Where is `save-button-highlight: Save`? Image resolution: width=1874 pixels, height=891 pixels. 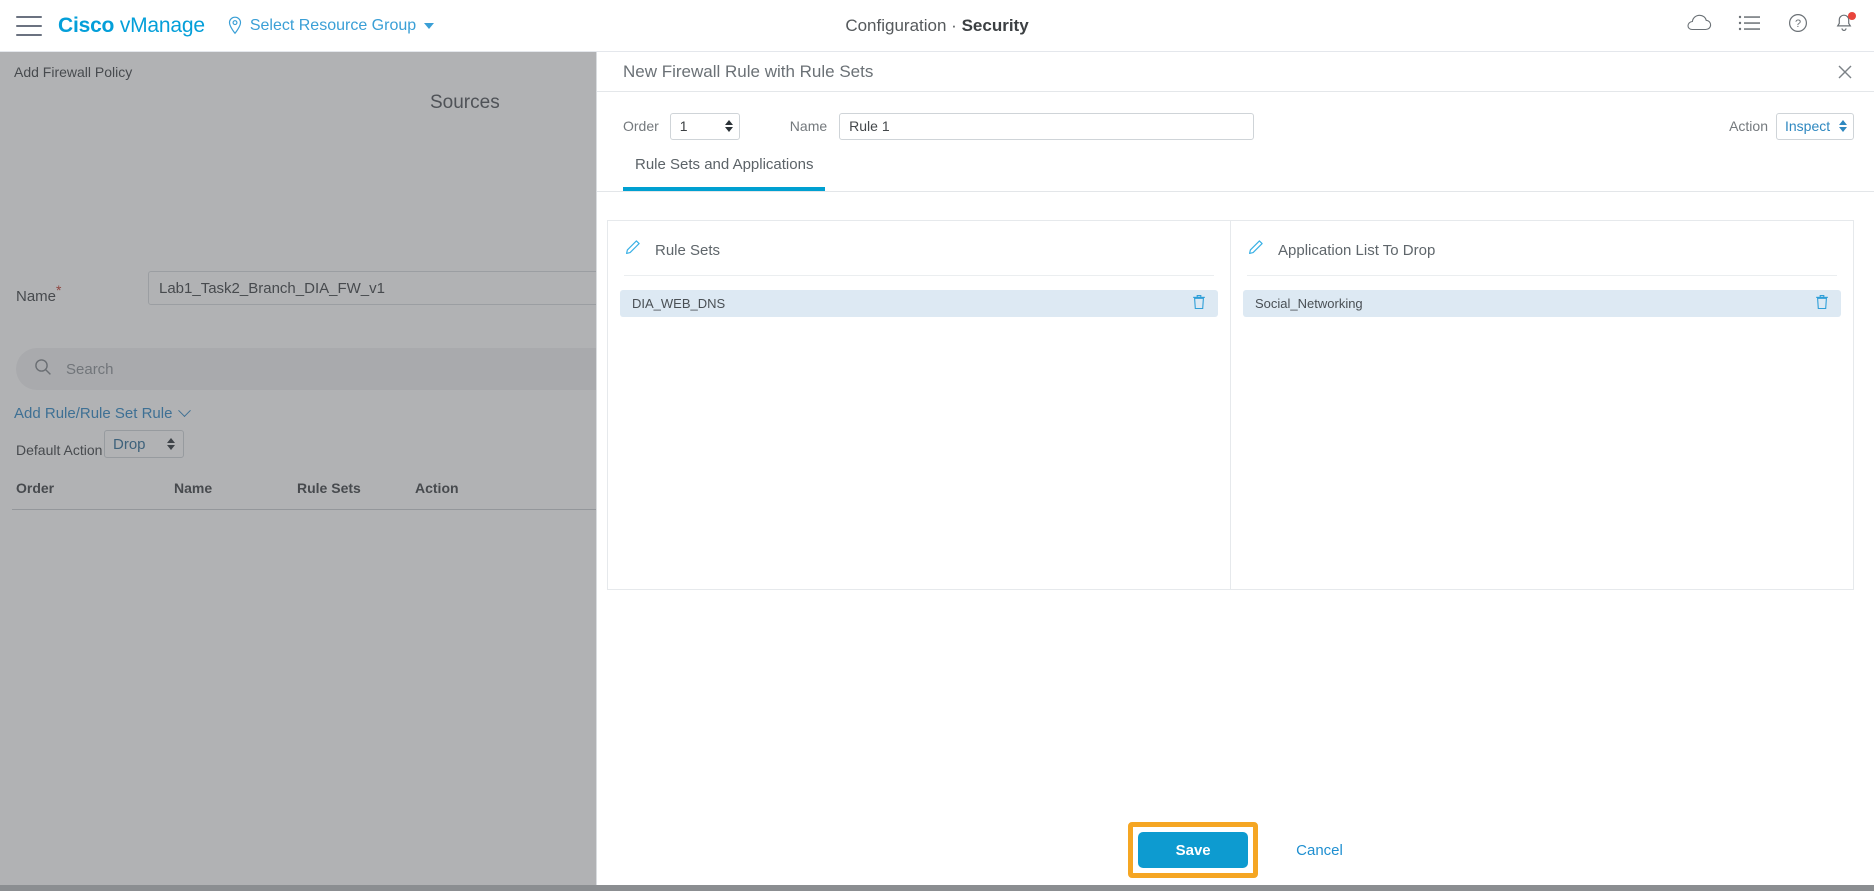
save-button-highlight: Save is located at coordinates (1193, 850).